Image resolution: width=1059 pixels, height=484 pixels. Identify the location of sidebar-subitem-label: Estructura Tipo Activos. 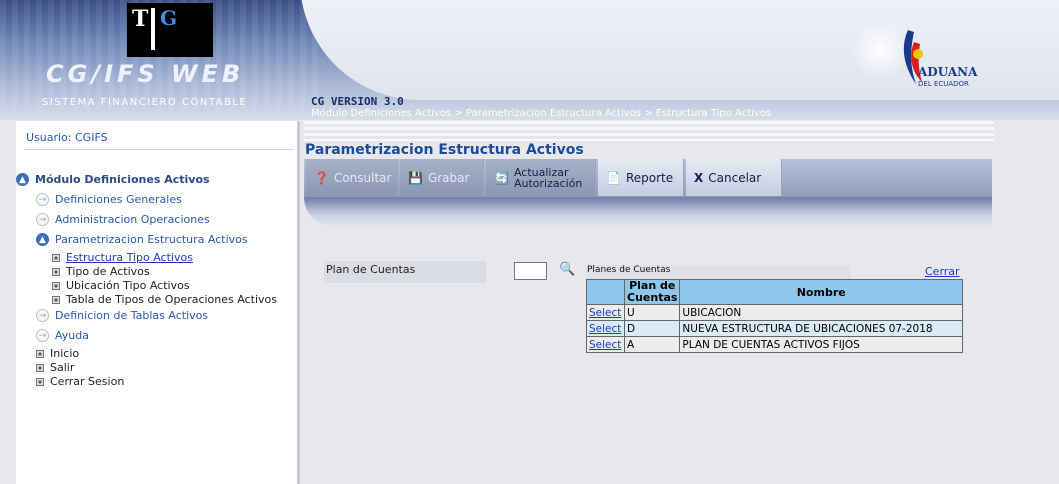
(129, 257).